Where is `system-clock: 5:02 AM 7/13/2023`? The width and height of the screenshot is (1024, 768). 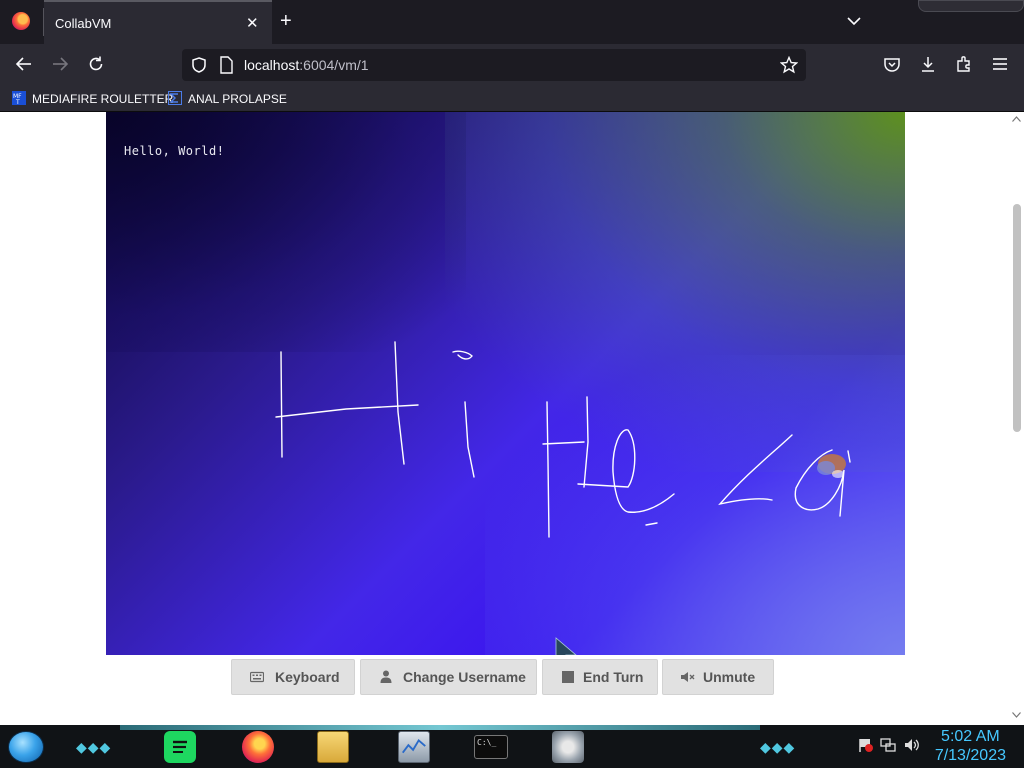
system-clock: 5:02 AM 7/13/2023 is located at coordinates (970, 746).